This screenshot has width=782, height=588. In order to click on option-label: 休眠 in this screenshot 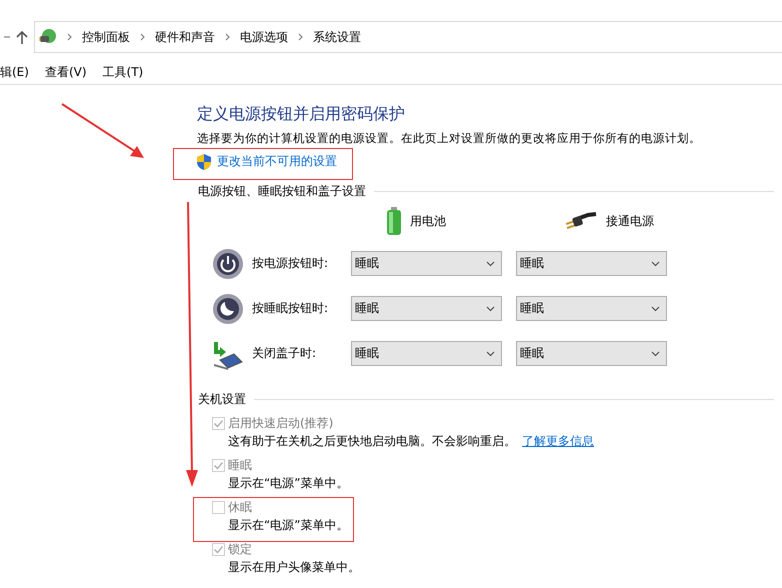, I will do `click(240, 507)`.